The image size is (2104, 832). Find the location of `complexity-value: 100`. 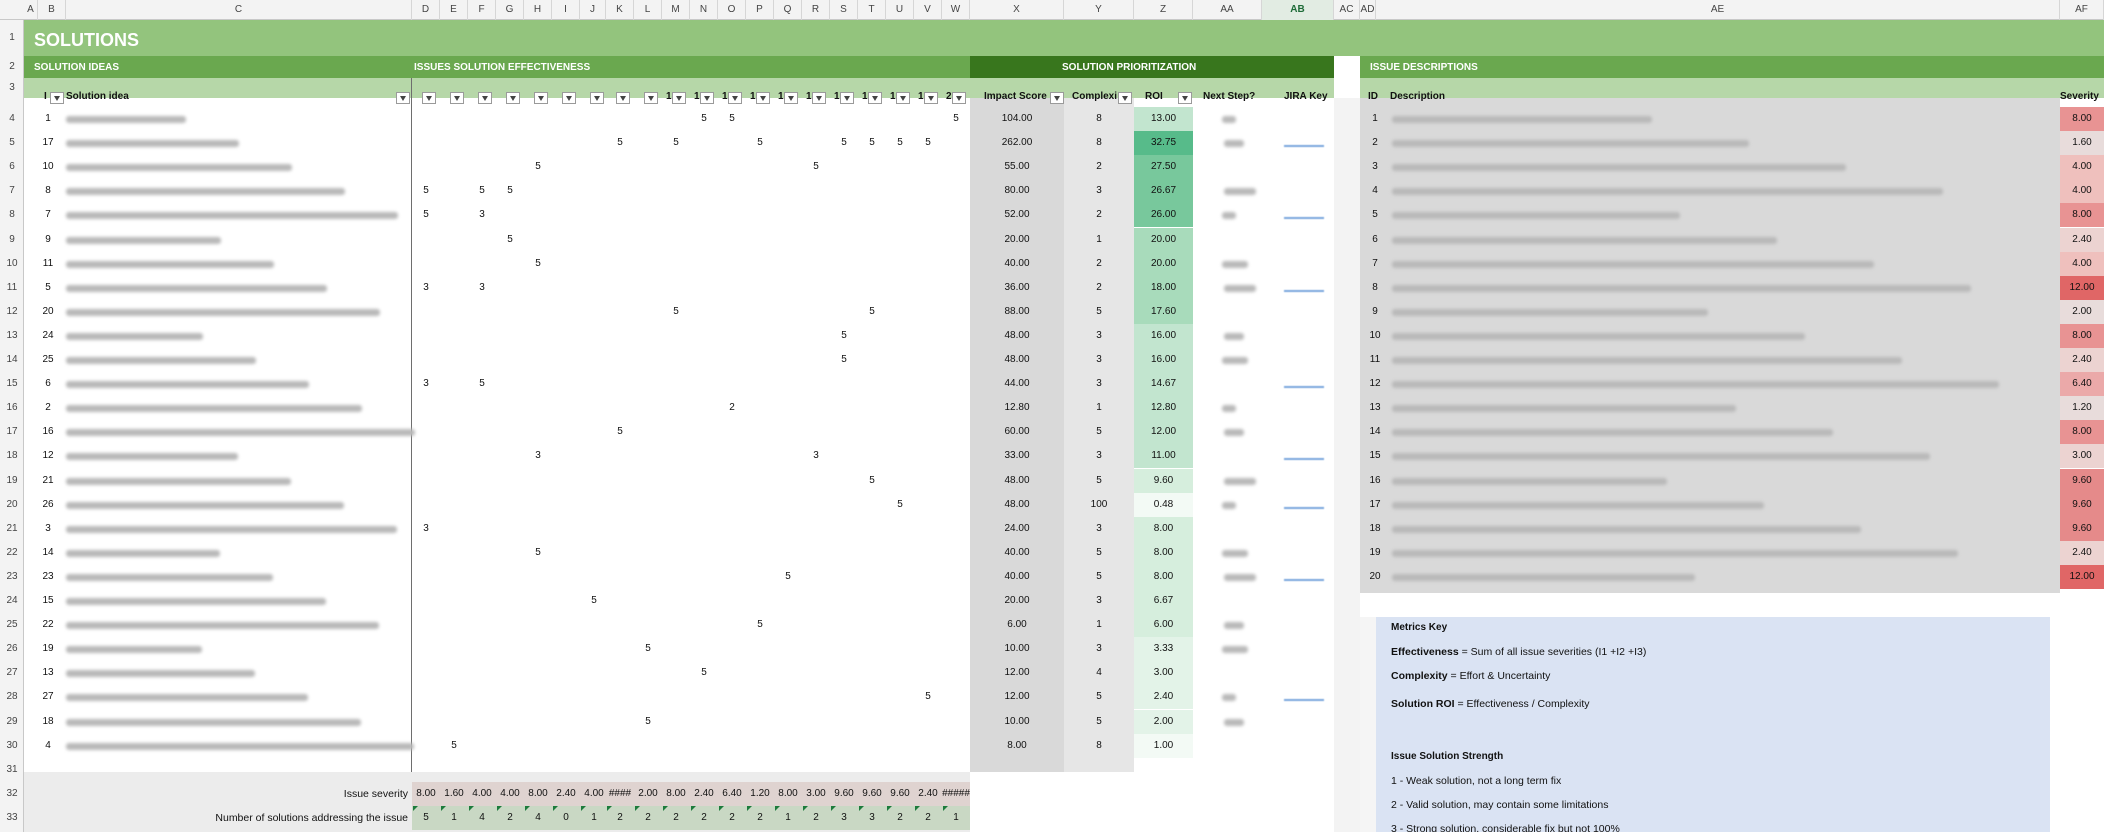

complexity-value: 100 is located at coordinates (1099, 504).